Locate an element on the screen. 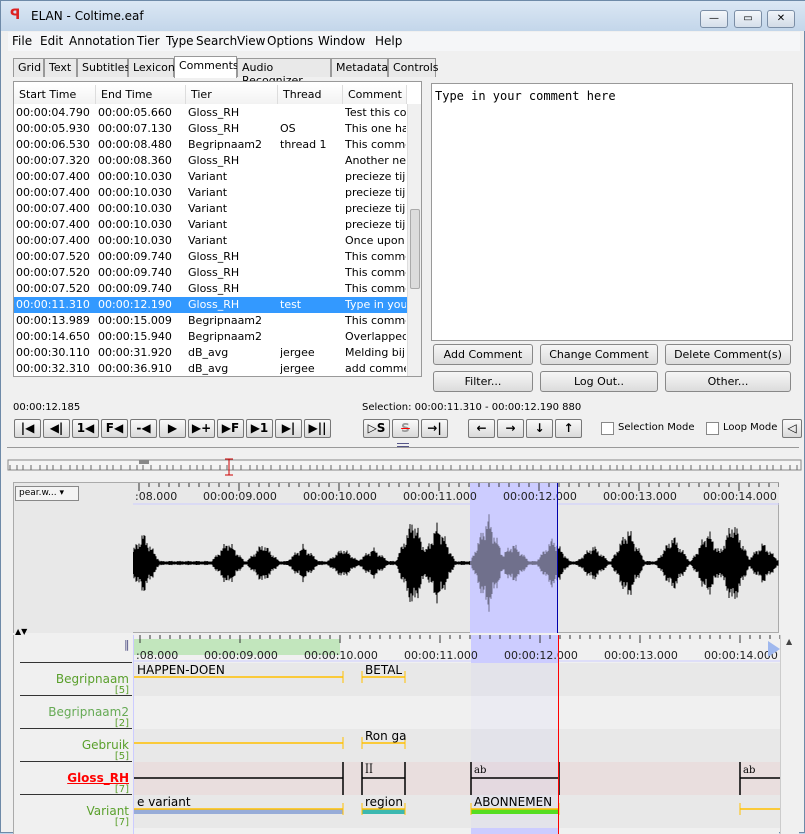 Image resolution: width=805 pixels, height=834 pixels. annotation: ABONNEMEN is located at coordinates (515, 805).